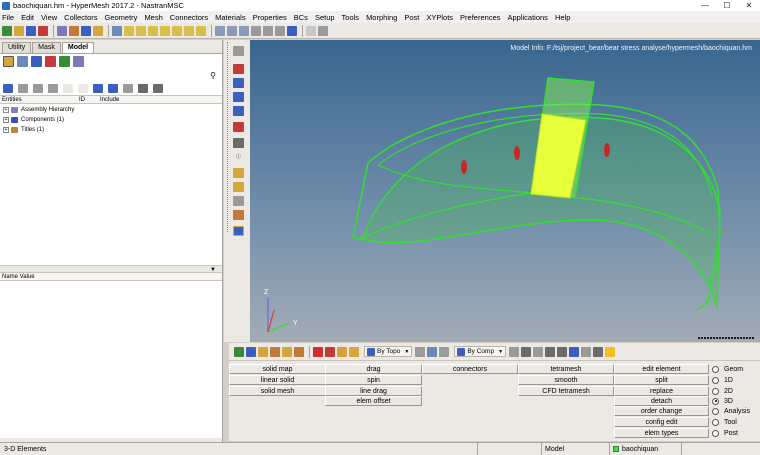 This screenshot has width=760, height=455. Describe the element at coordinates (38, 88) in the screenshot. I see `hide-icon` at that location.